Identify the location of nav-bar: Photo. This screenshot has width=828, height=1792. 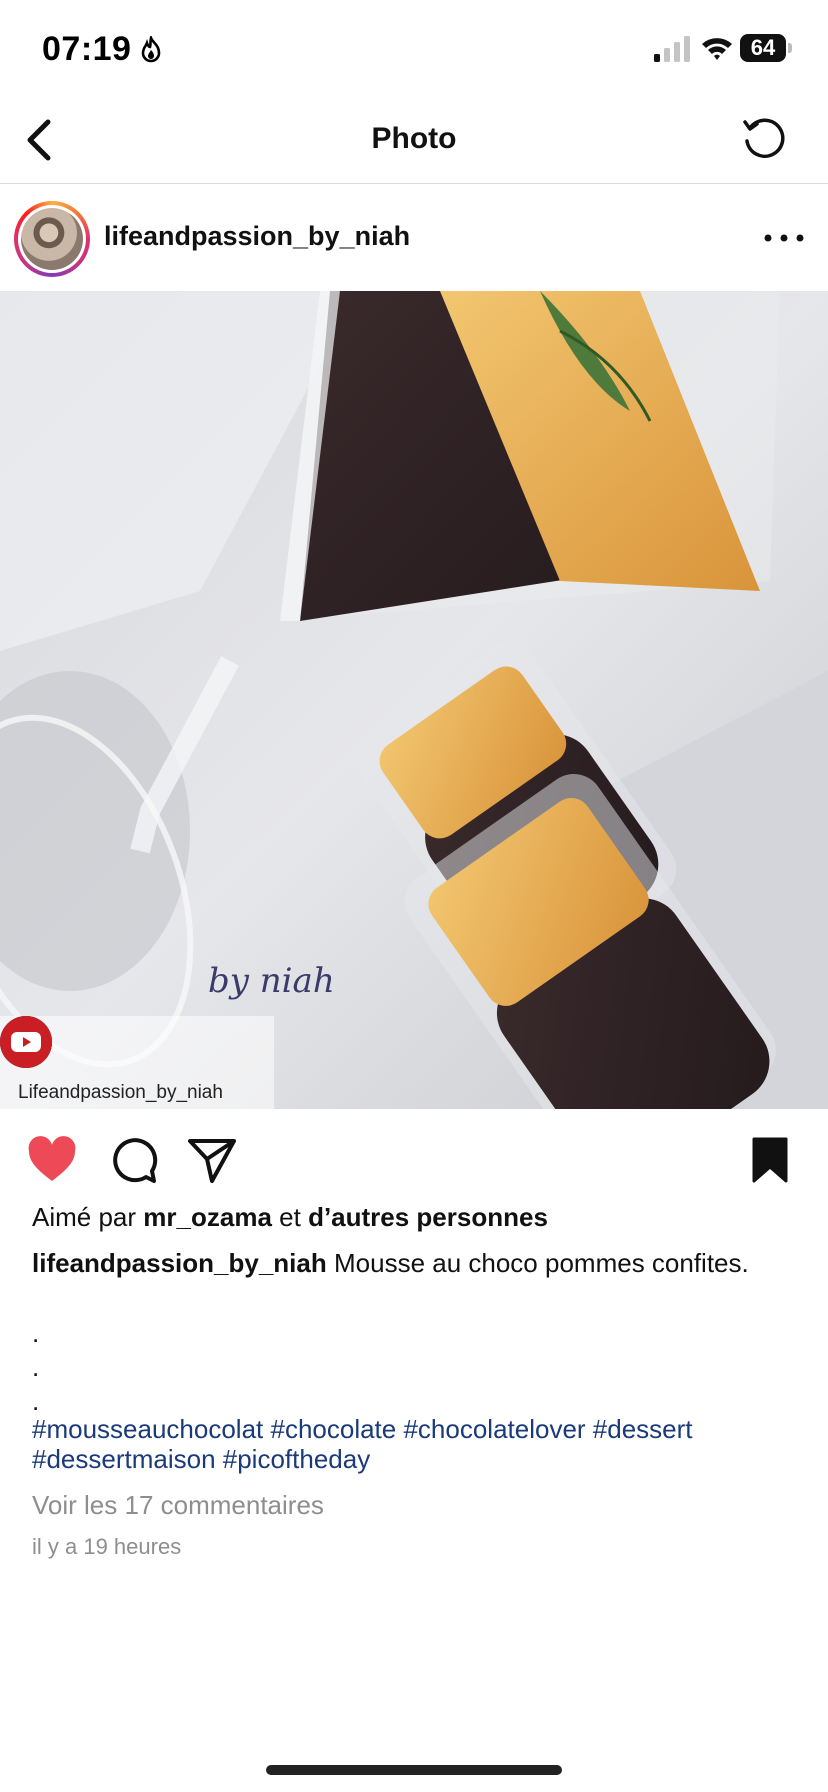
(414, 142).